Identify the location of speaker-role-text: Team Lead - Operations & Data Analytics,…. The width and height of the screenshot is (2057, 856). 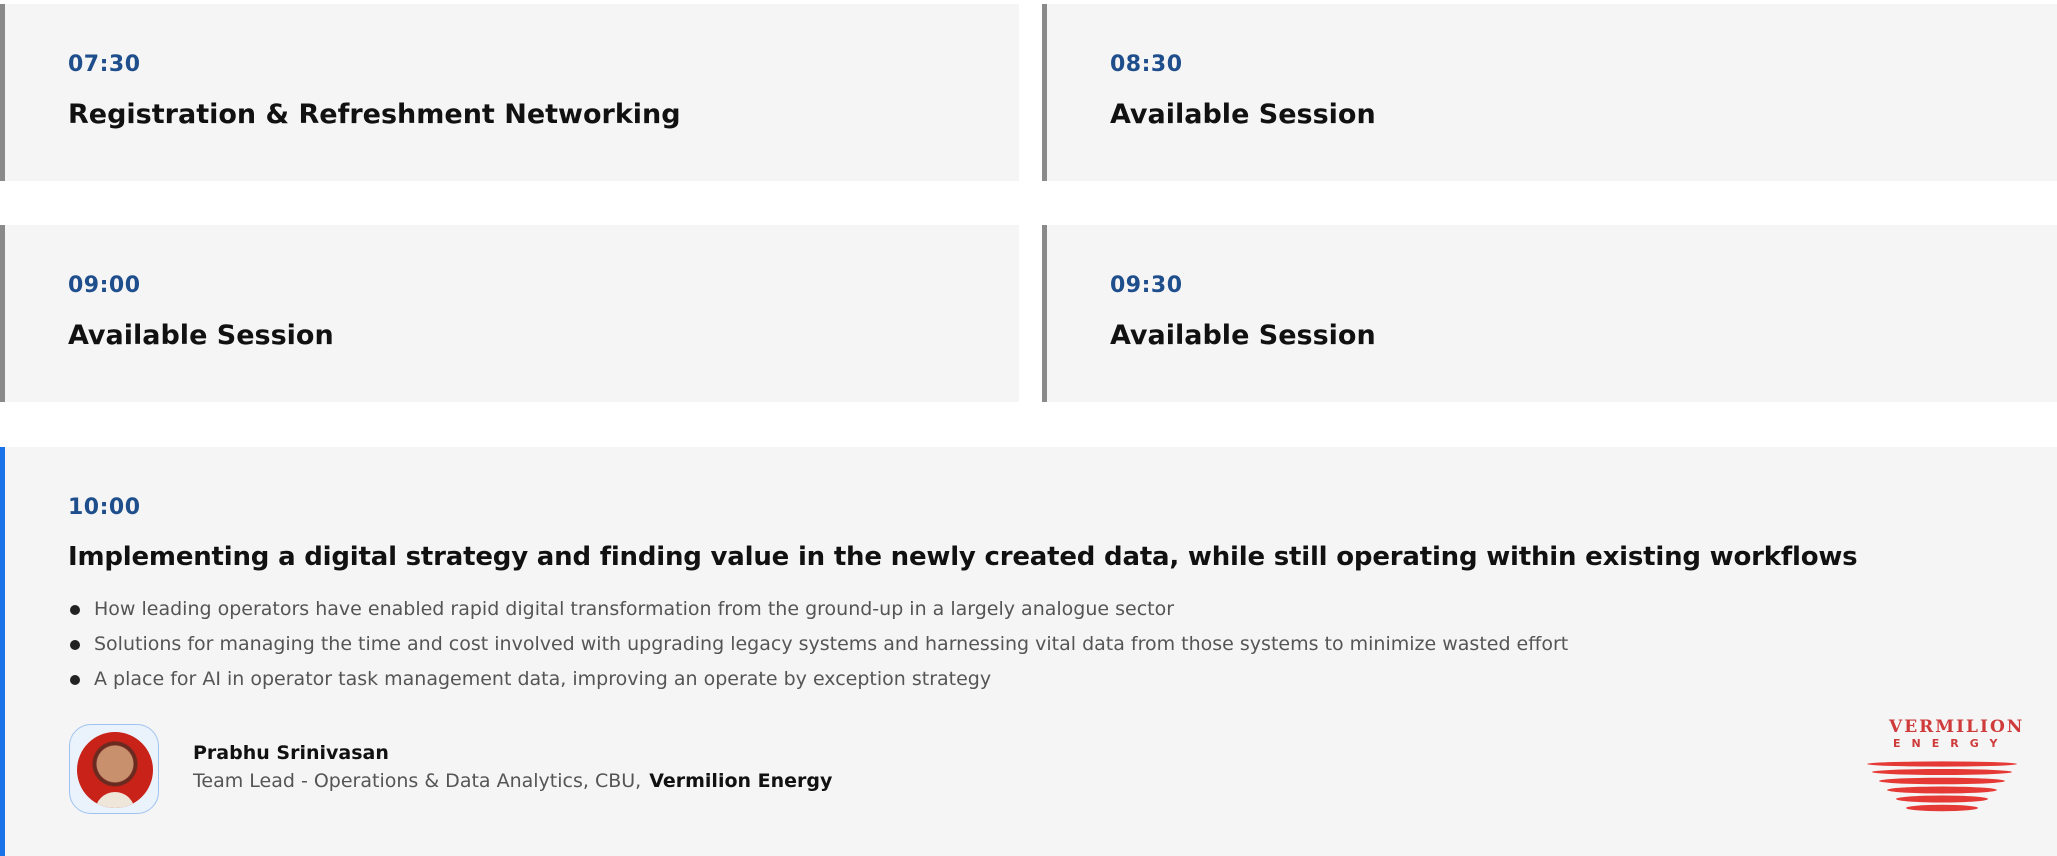
(417, 781).